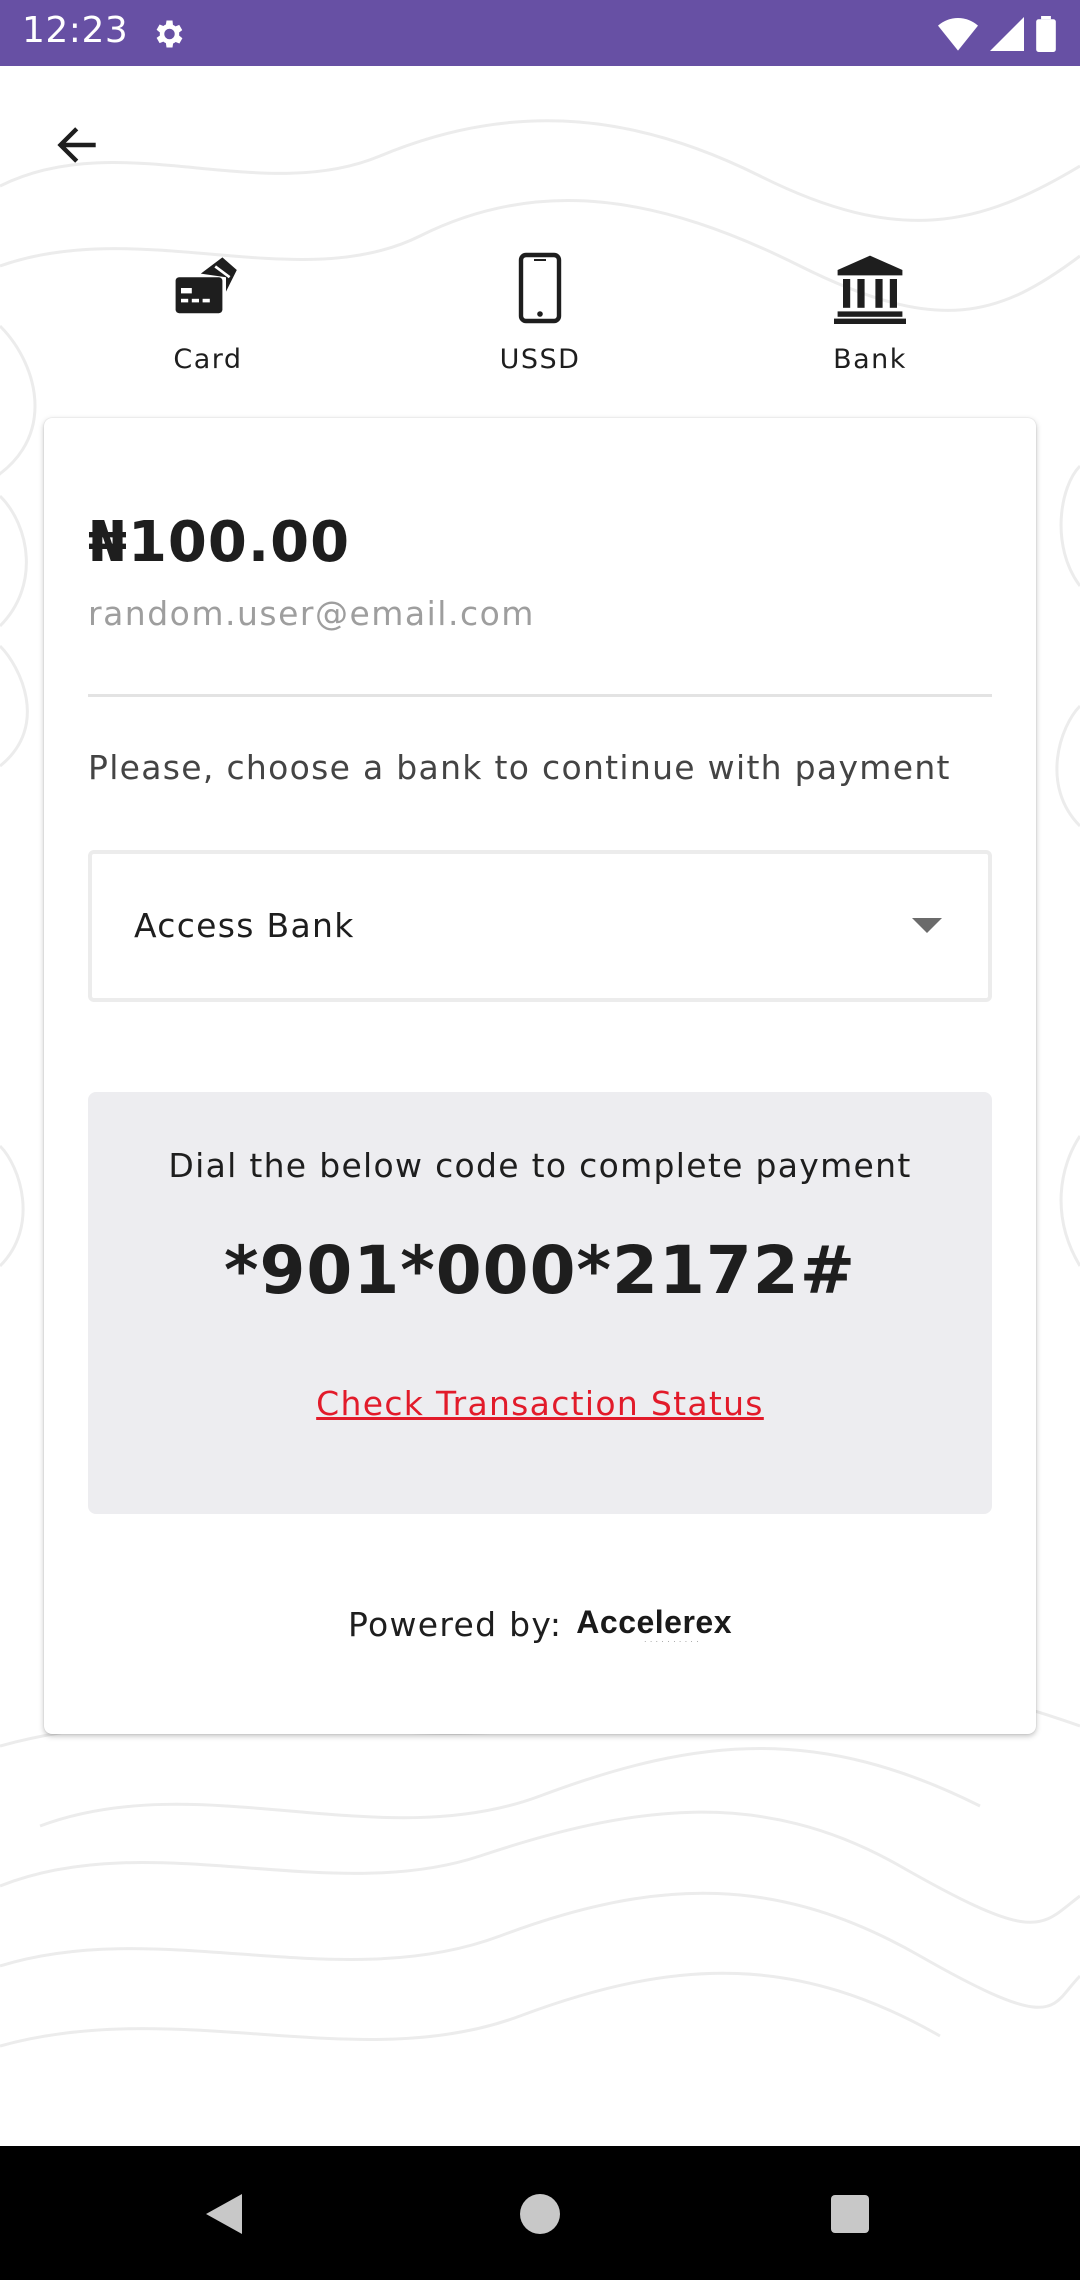 This screenshot has height=2280, width=1080. I want to click on chevron-down-icon, so click(927, 925).